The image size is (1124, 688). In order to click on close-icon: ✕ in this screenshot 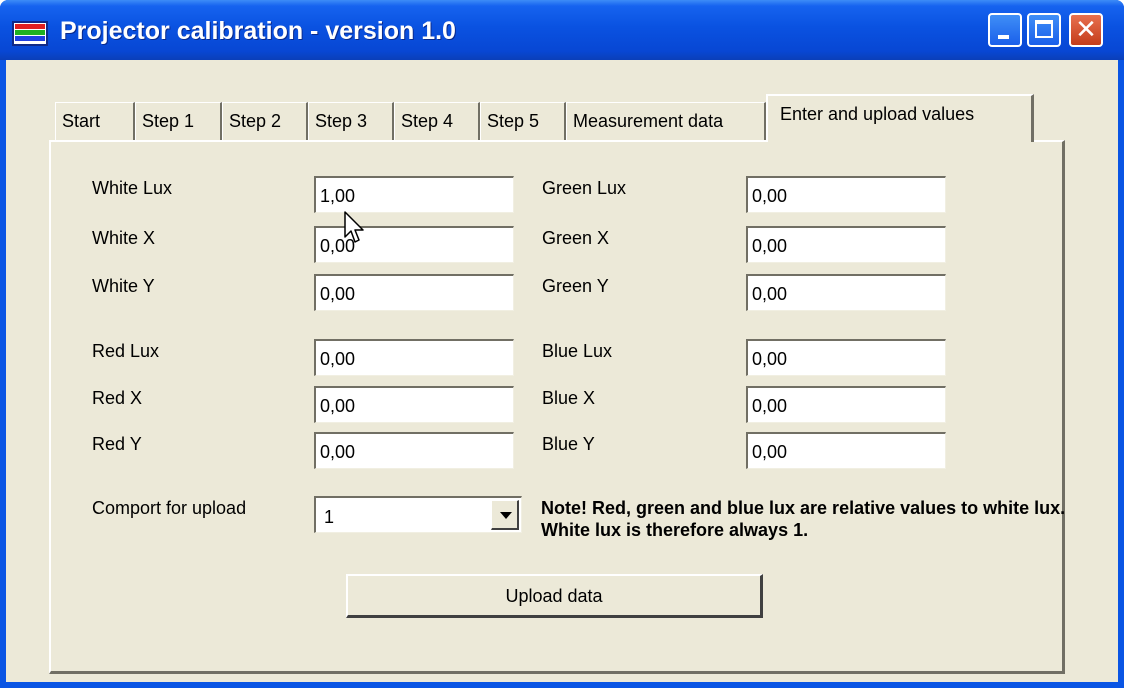, I will do `click(1086, 30)`.